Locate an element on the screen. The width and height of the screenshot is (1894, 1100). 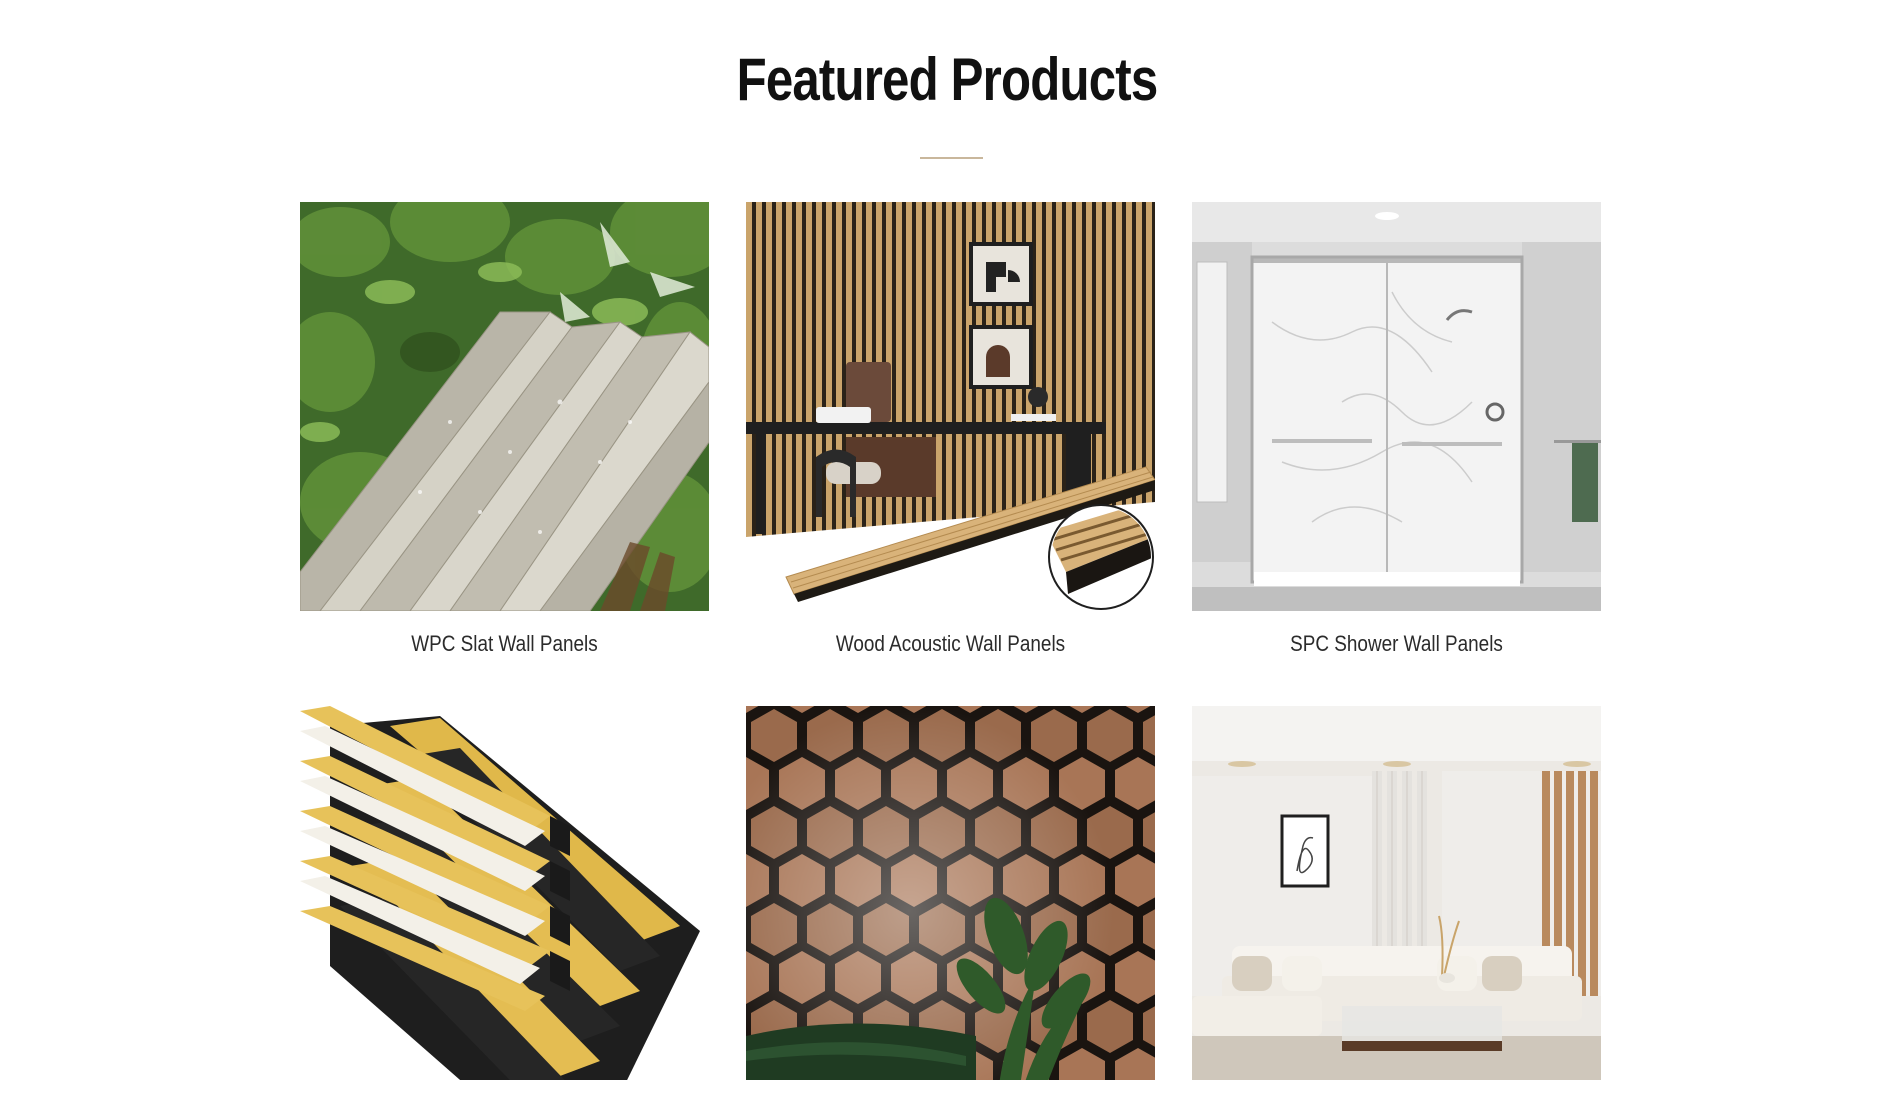
product-image-wpc-slat is located at coordinates (504, 406).